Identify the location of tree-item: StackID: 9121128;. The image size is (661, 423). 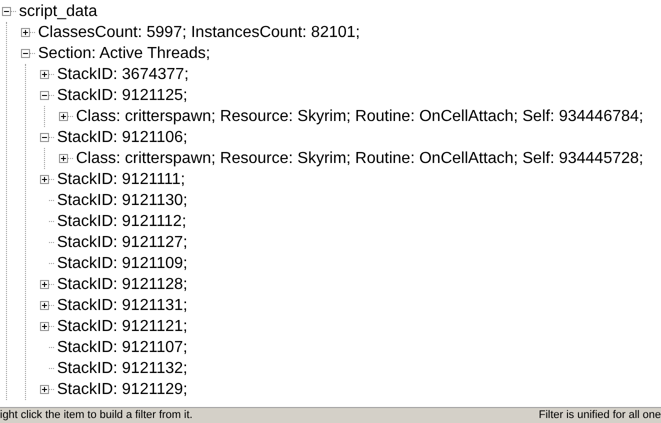
(122, 284).